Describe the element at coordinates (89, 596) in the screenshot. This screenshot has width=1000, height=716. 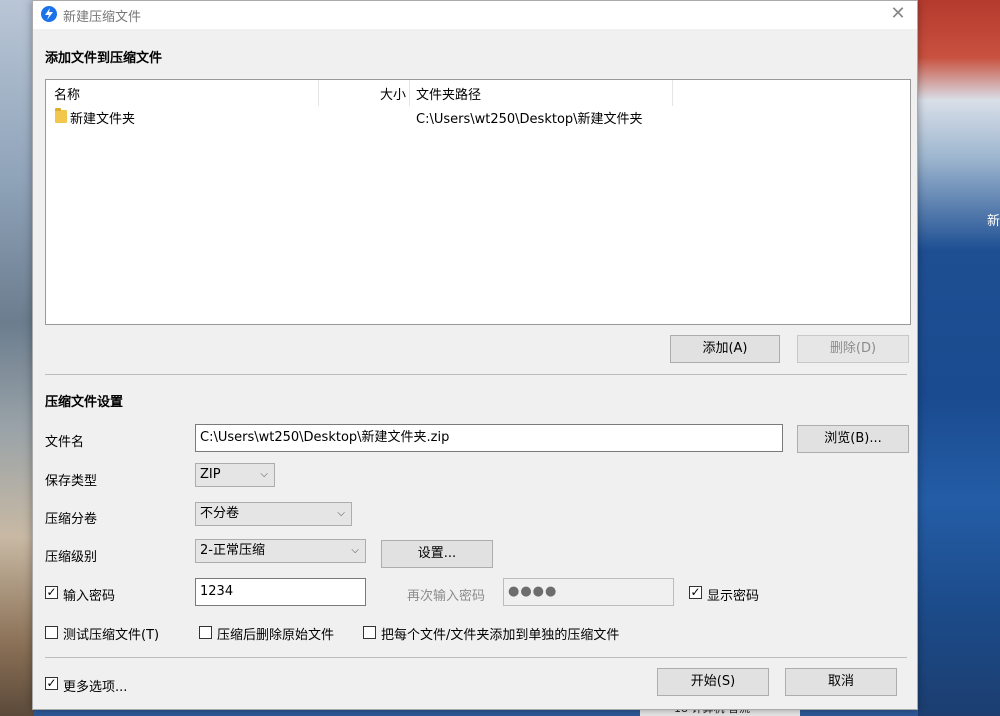
I see `password-label: 输入密码` at that location.